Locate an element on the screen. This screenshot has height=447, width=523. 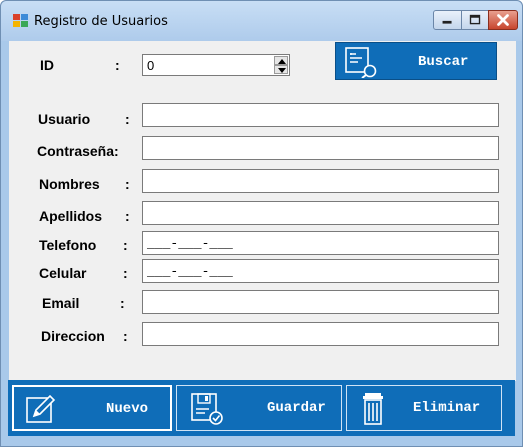
trash-icon is located at coordinates (373, 409).